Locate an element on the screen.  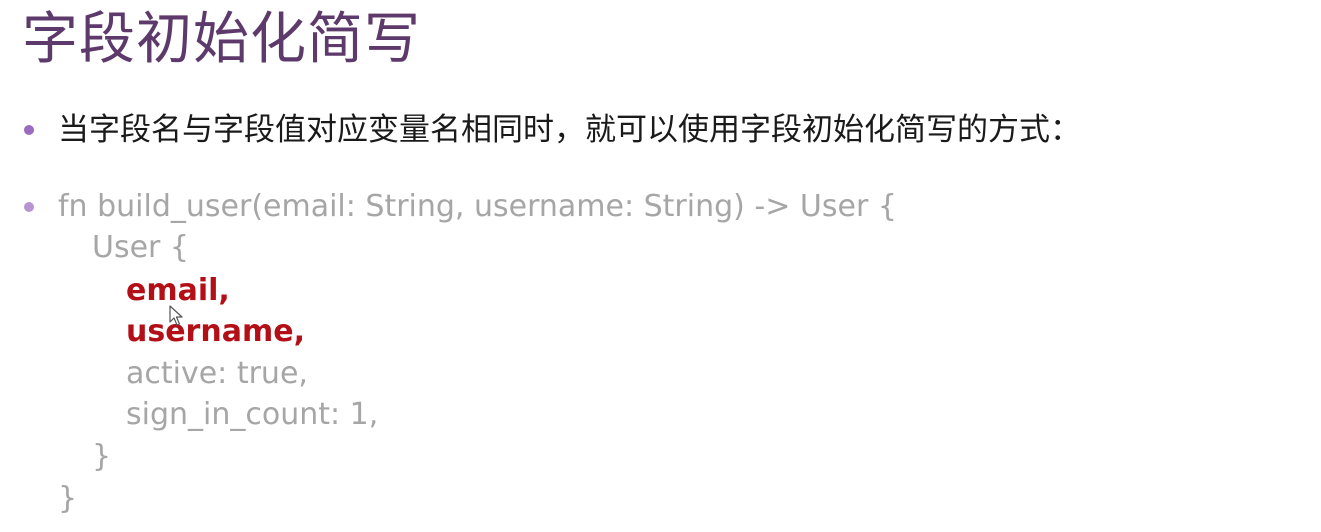
slide-title: 字段初始化简写 is located at coordinates (221, 39).